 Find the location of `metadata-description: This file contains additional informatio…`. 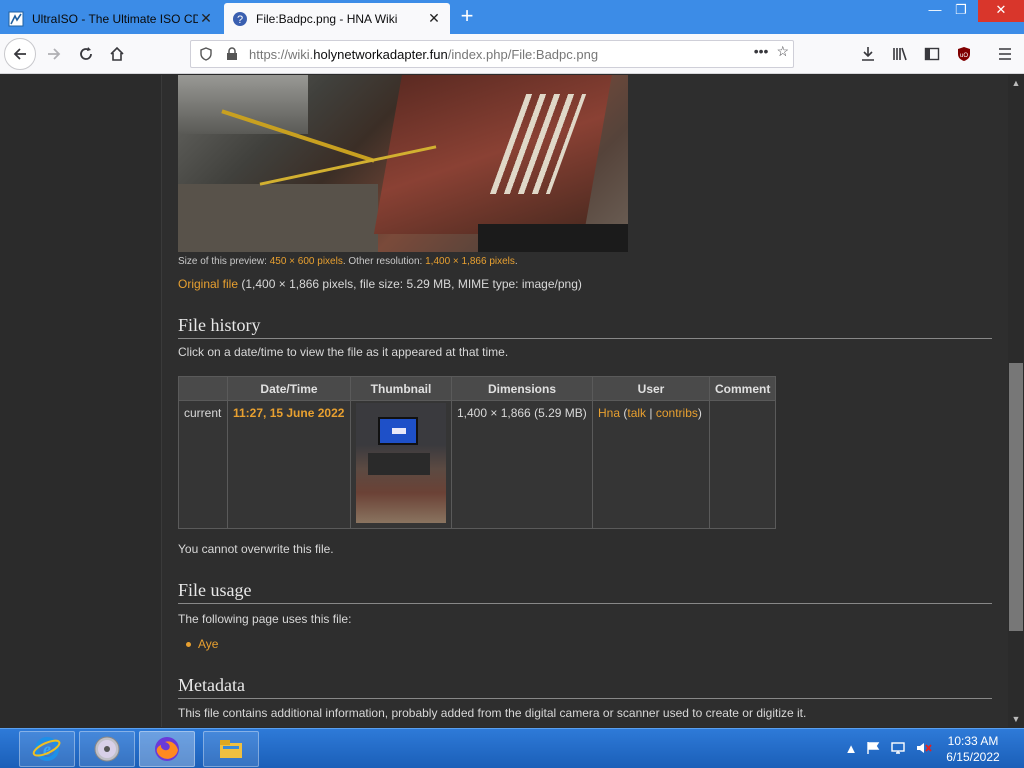

metadata-description: This file contains additional informatio… is located at coordinates (492, 713).